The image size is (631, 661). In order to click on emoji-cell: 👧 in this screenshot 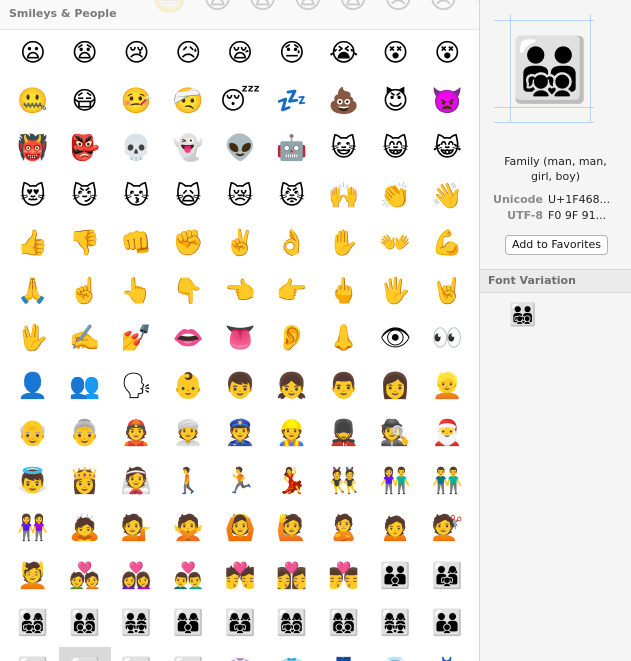, I will do `click(292, 386)`.